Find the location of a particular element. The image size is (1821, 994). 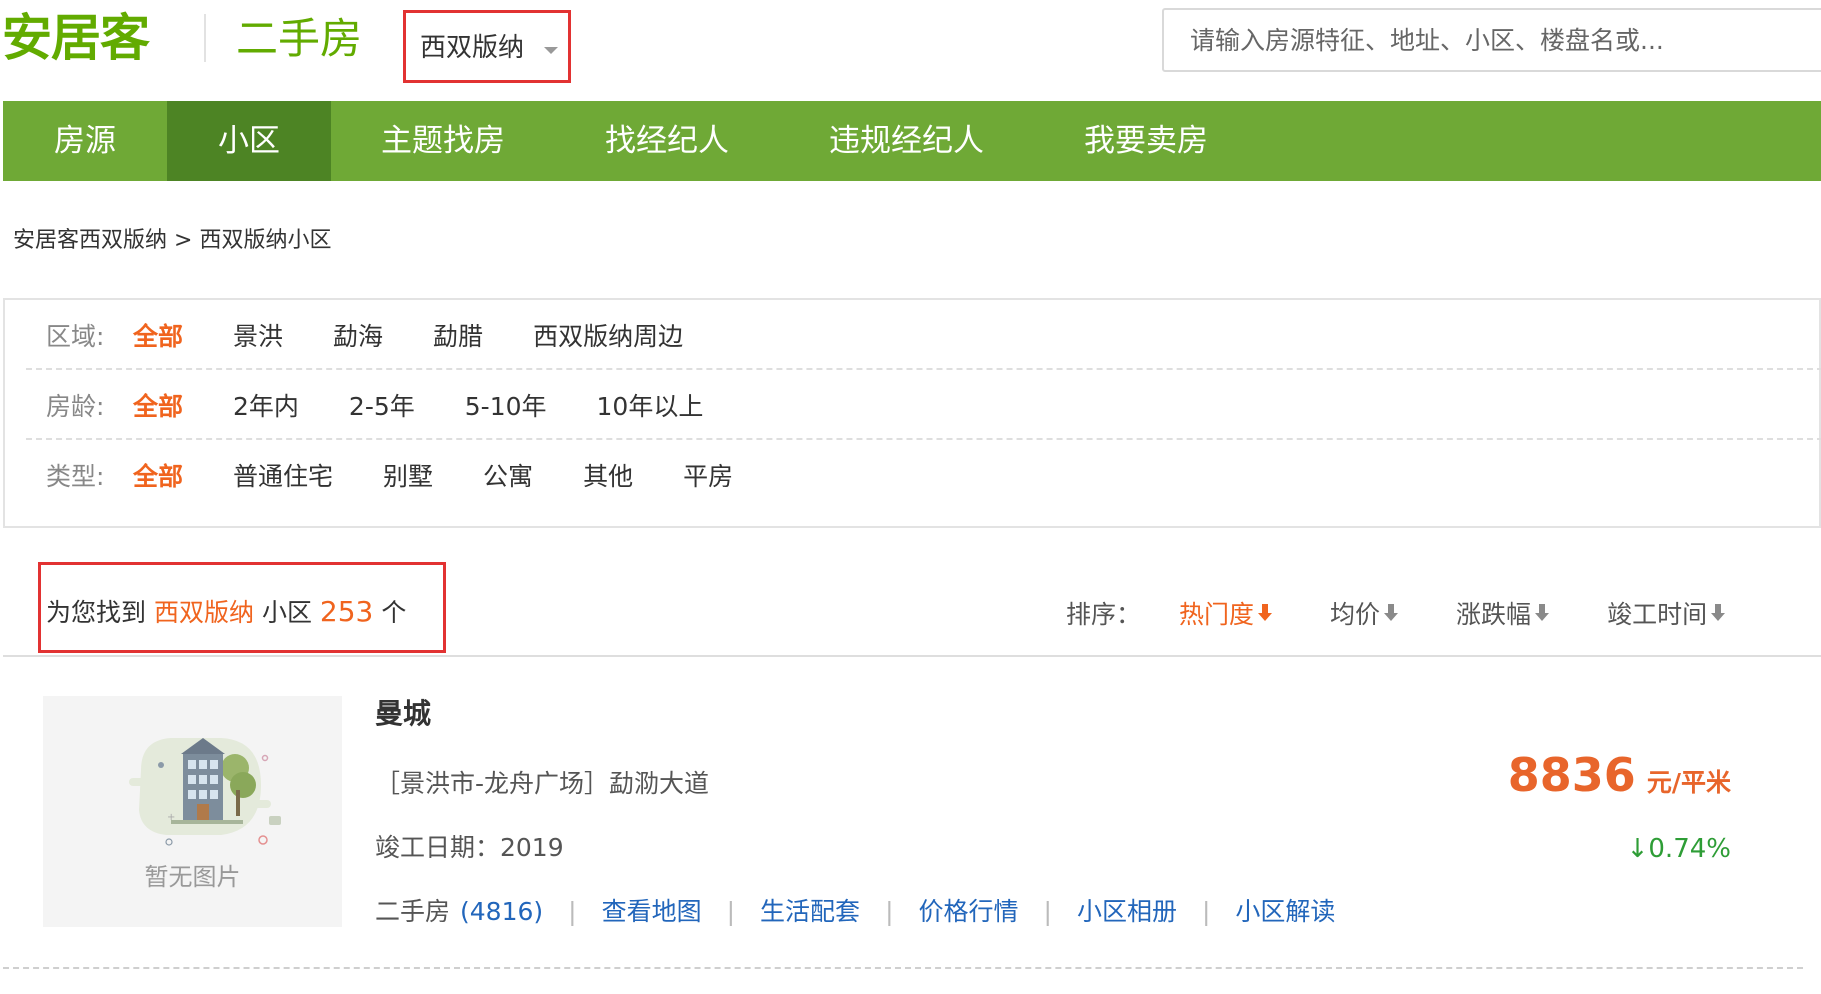

filter-option-other: 其他 is located at coordinates (608, 475).